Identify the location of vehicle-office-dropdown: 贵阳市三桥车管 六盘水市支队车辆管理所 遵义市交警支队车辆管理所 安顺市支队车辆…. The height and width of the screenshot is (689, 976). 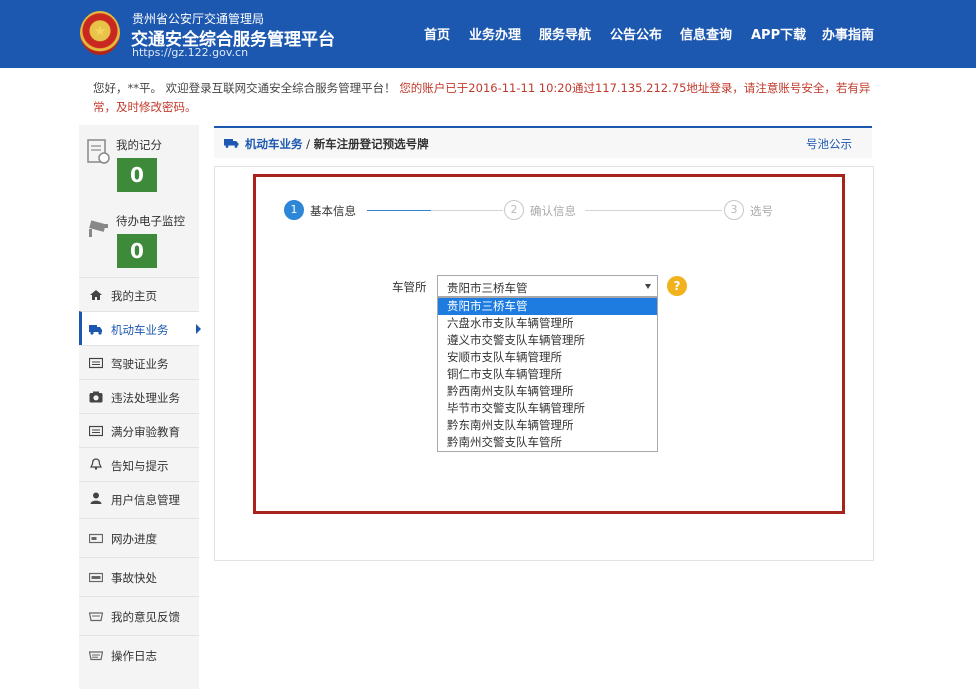
(547, 374).